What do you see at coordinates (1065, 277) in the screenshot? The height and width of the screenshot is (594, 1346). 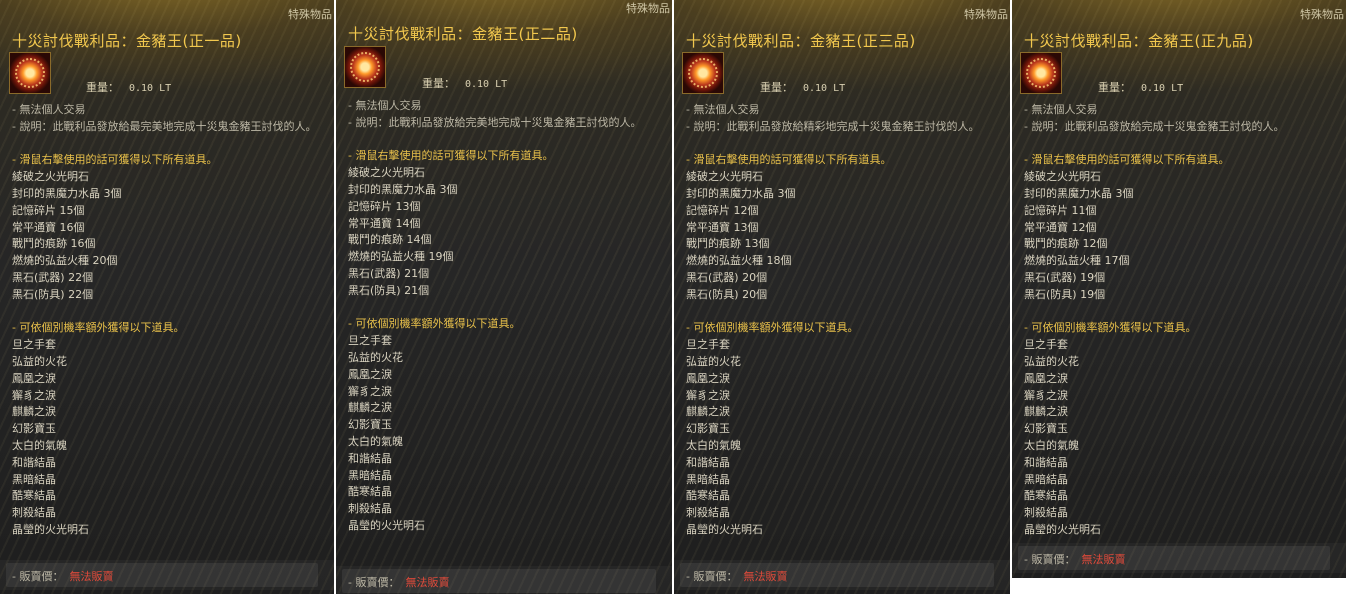 I see `reward-item: 黑石(武器) 19個` at bounding box center [1065, 277].